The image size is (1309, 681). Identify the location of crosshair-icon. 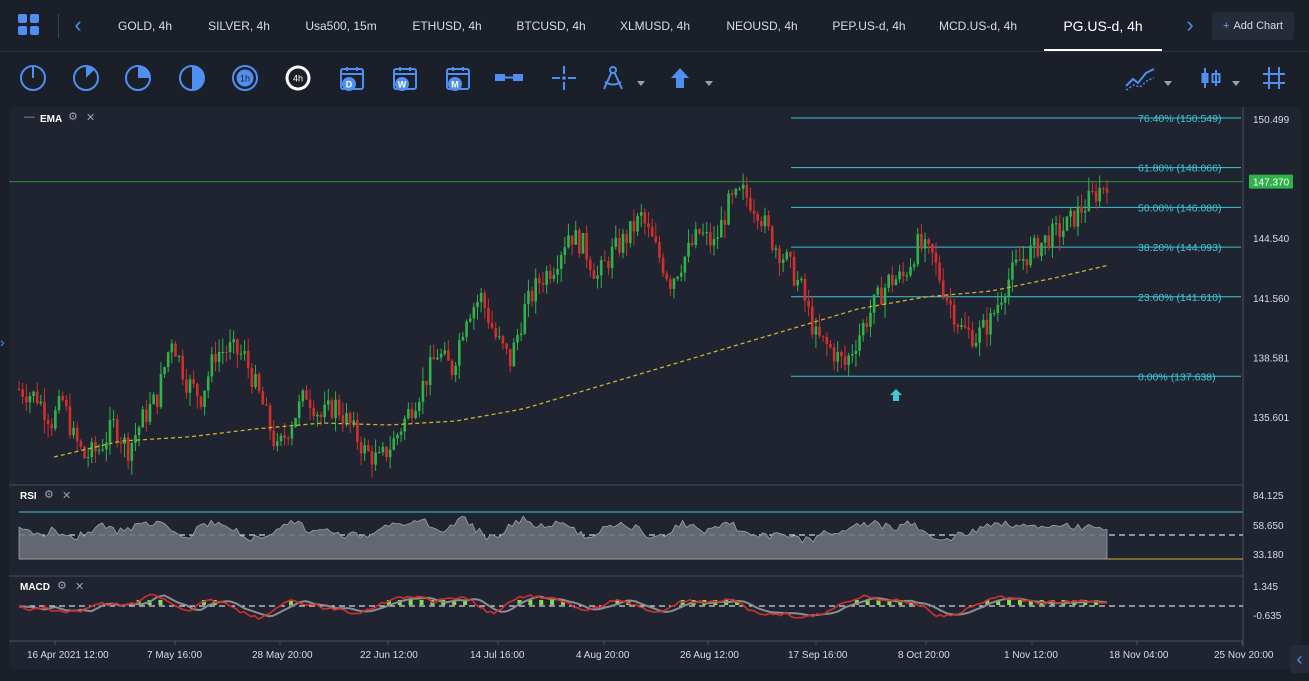
(564, 78).